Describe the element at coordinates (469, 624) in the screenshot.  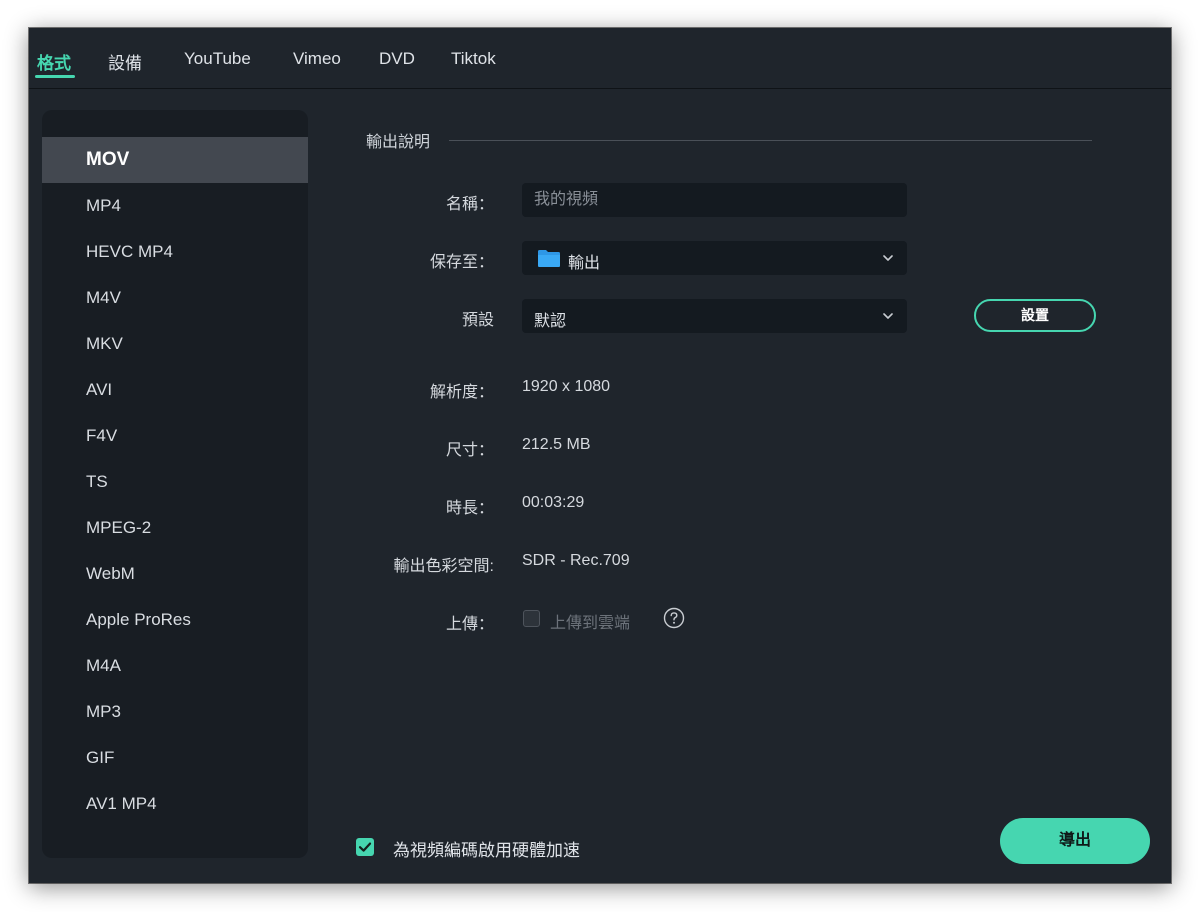
I see `upload-label: 上傳：` at that location.